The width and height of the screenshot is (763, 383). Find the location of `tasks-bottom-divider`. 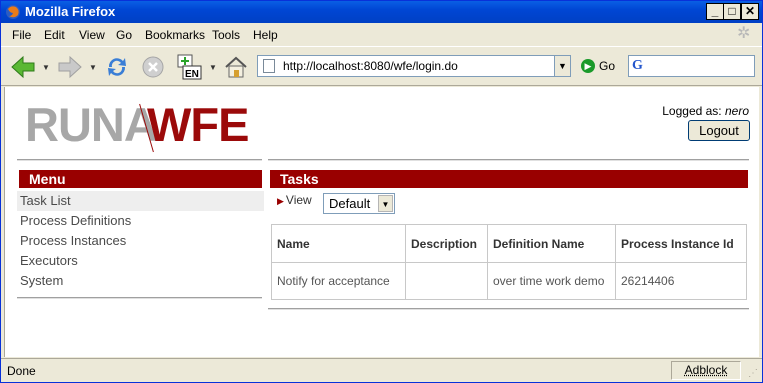

tasks-bottom-divider is located at coordinates (508, 309).